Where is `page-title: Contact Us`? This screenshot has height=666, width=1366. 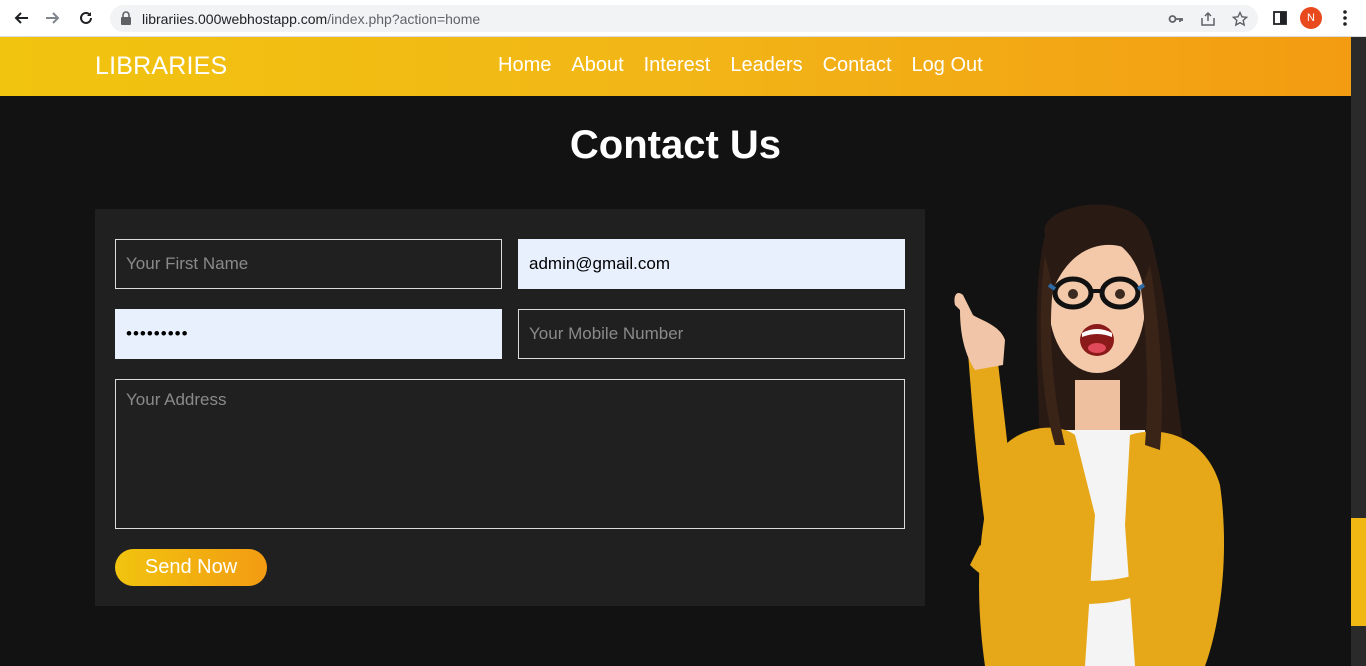
page-title: Contact Us is located at coordinates (675, 145).